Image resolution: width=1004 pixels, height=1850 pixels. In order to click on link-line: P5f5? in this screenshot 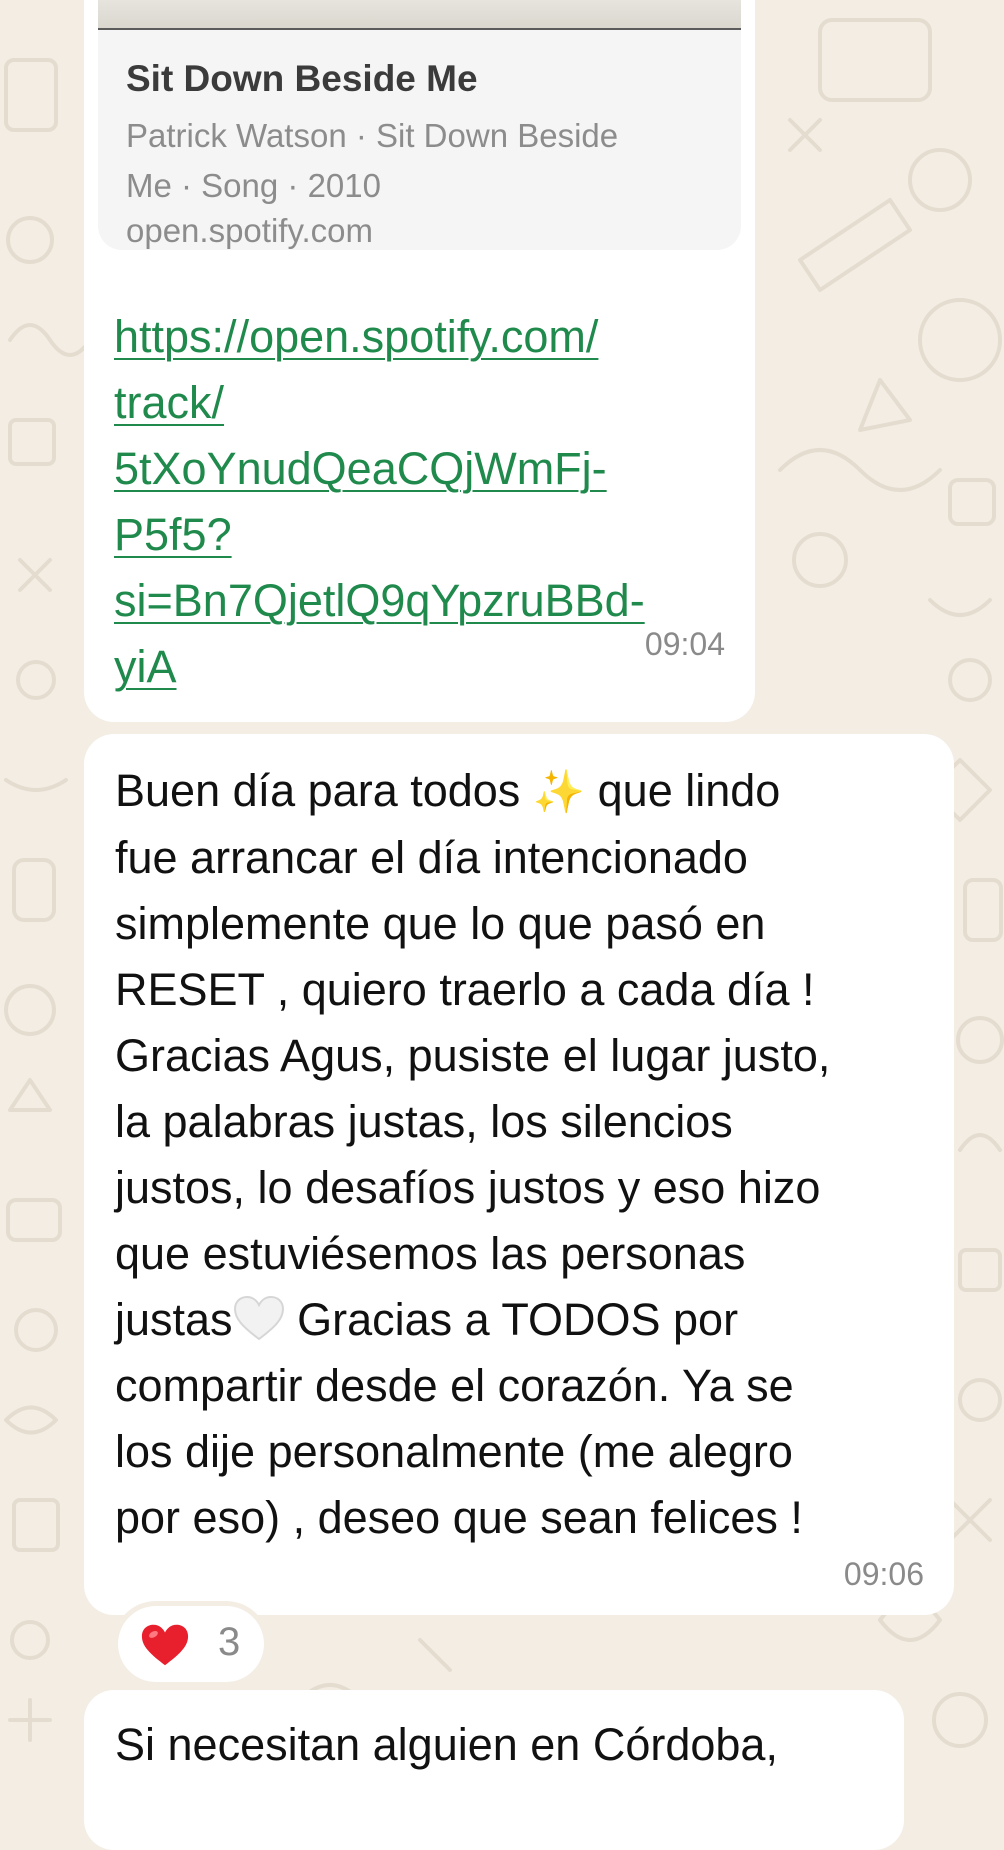, I will do `click(419, 535)`.